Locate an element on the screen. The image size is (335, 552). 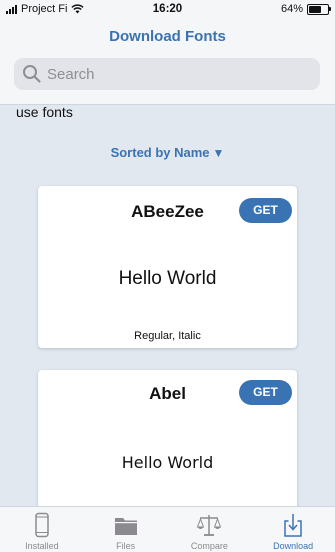
tab-label: Compare is located at coordinates (209, 546).